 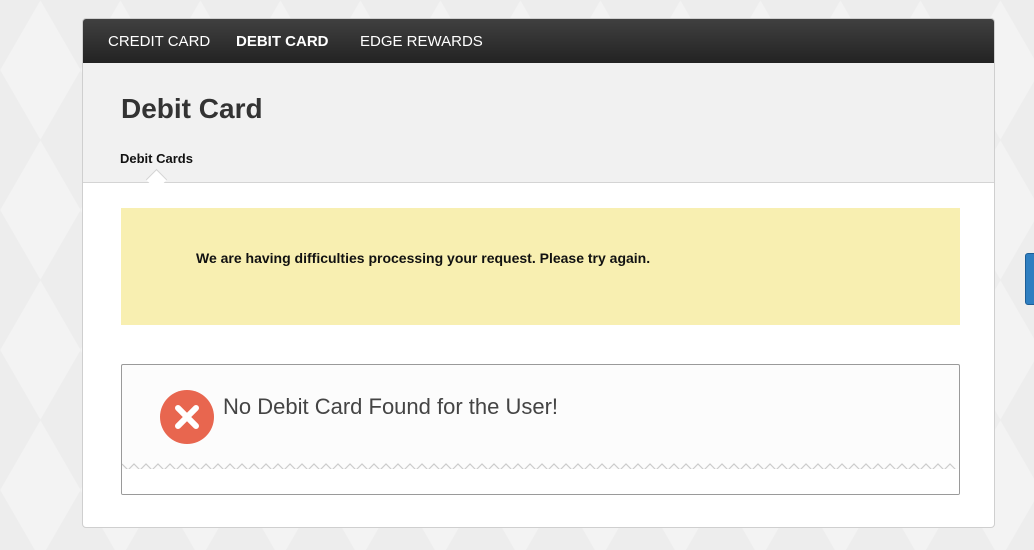 I want to click on nav-edge-rewards: EDGE REWARDS, so click(x=421, y=41).